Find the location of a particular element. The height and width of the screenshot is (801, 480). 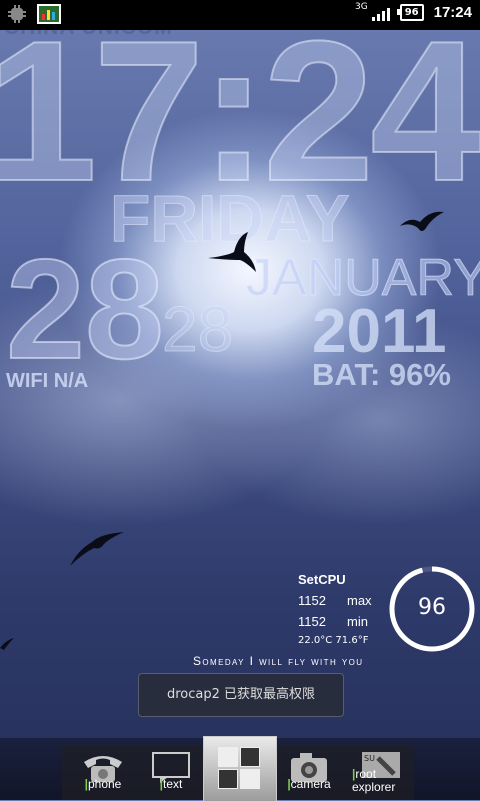

min-label: min is located at coordinates (357, 621).